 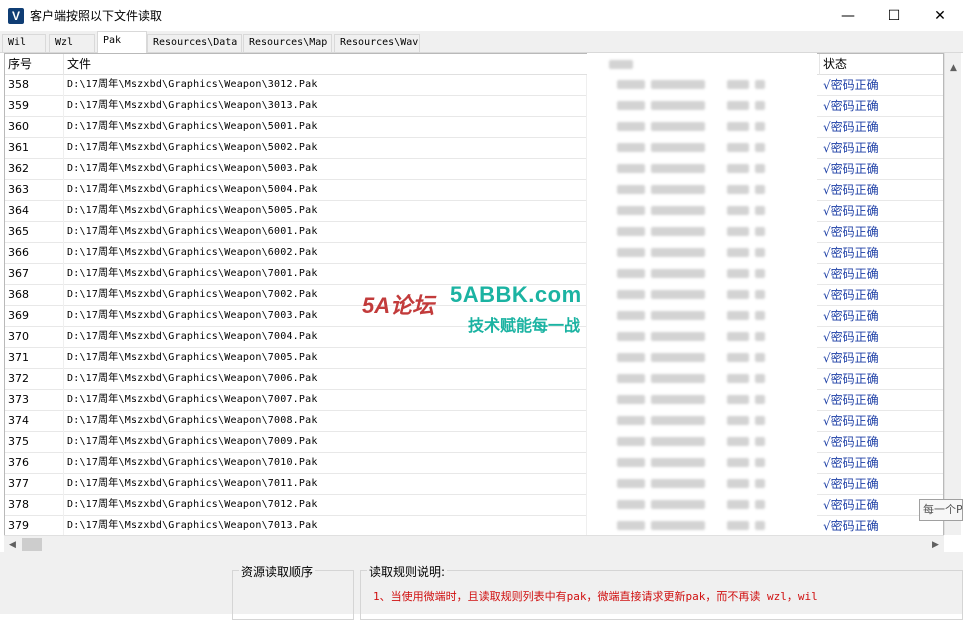 I want to click on column-header-index: 序号, so click(x=34, y=64).